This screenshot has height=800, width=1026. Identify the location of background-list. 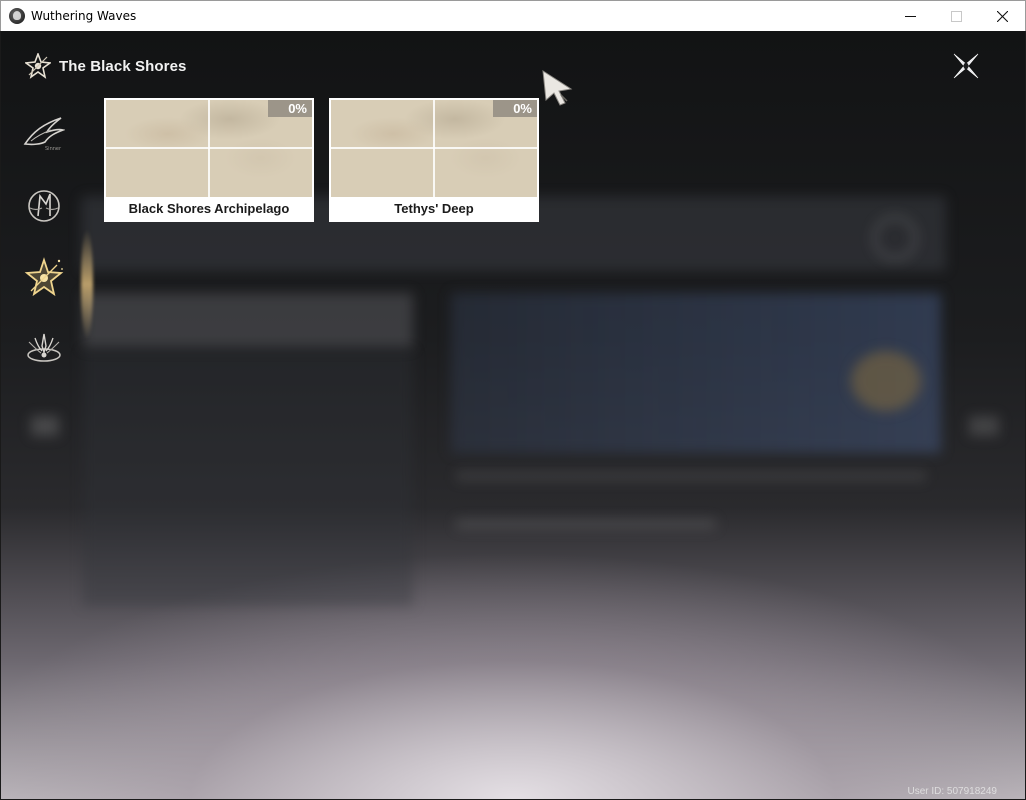
(248, 478).